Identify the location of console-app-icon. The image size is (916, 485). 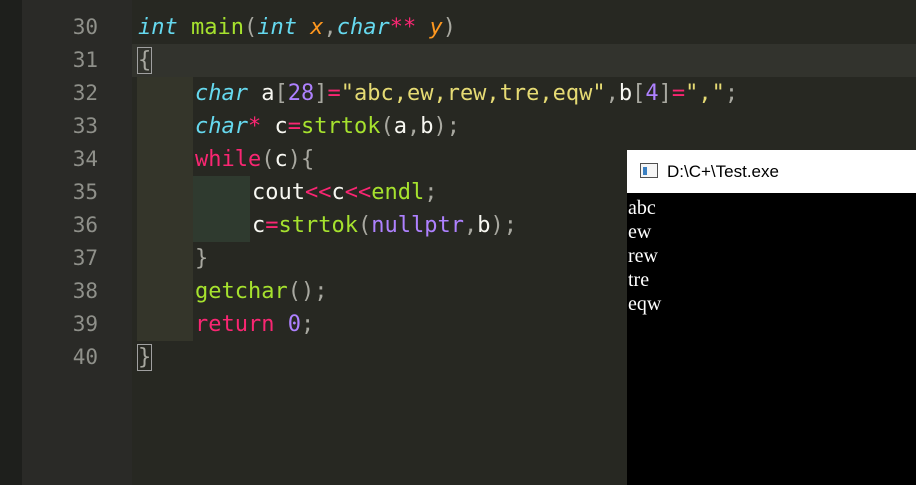
(649, 170).